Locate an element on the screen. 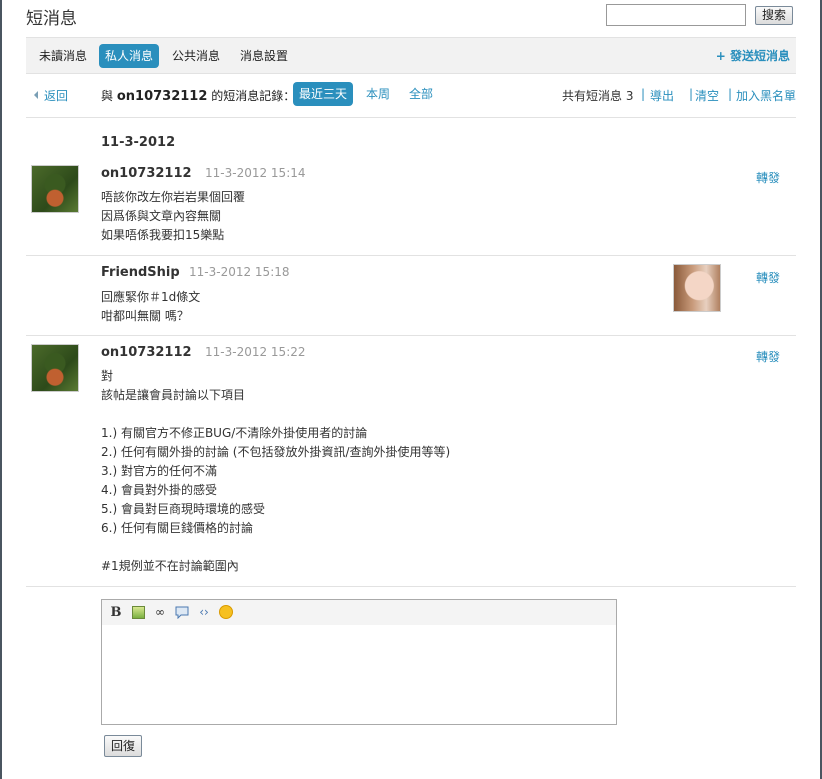 The image size is (822, 779). count-label: 共有短消息 is located at coordinates (592, 96).